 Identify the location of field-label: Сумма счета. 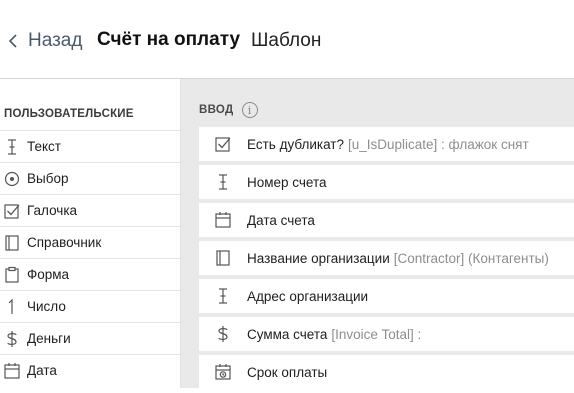
(287, 334).